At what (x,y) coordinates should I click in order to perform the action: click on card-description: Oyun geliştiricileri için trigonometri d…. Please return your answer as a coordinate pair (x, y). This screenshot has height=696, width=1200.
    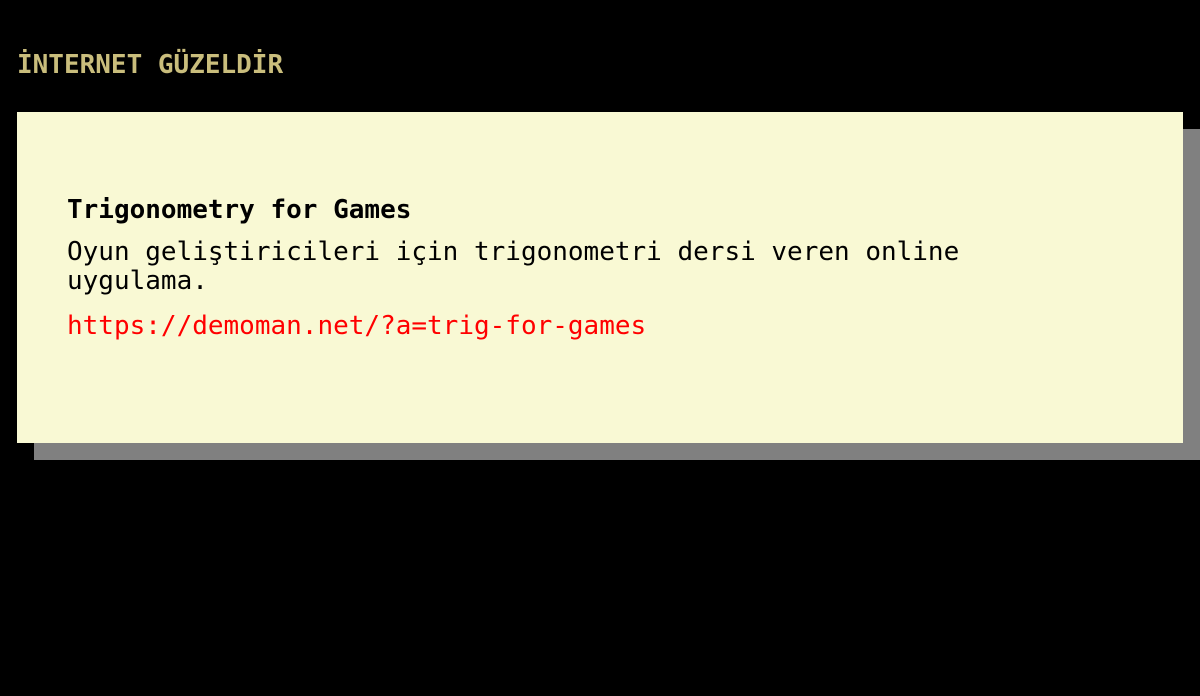
    Looking at the image, I should click on (513, 266).